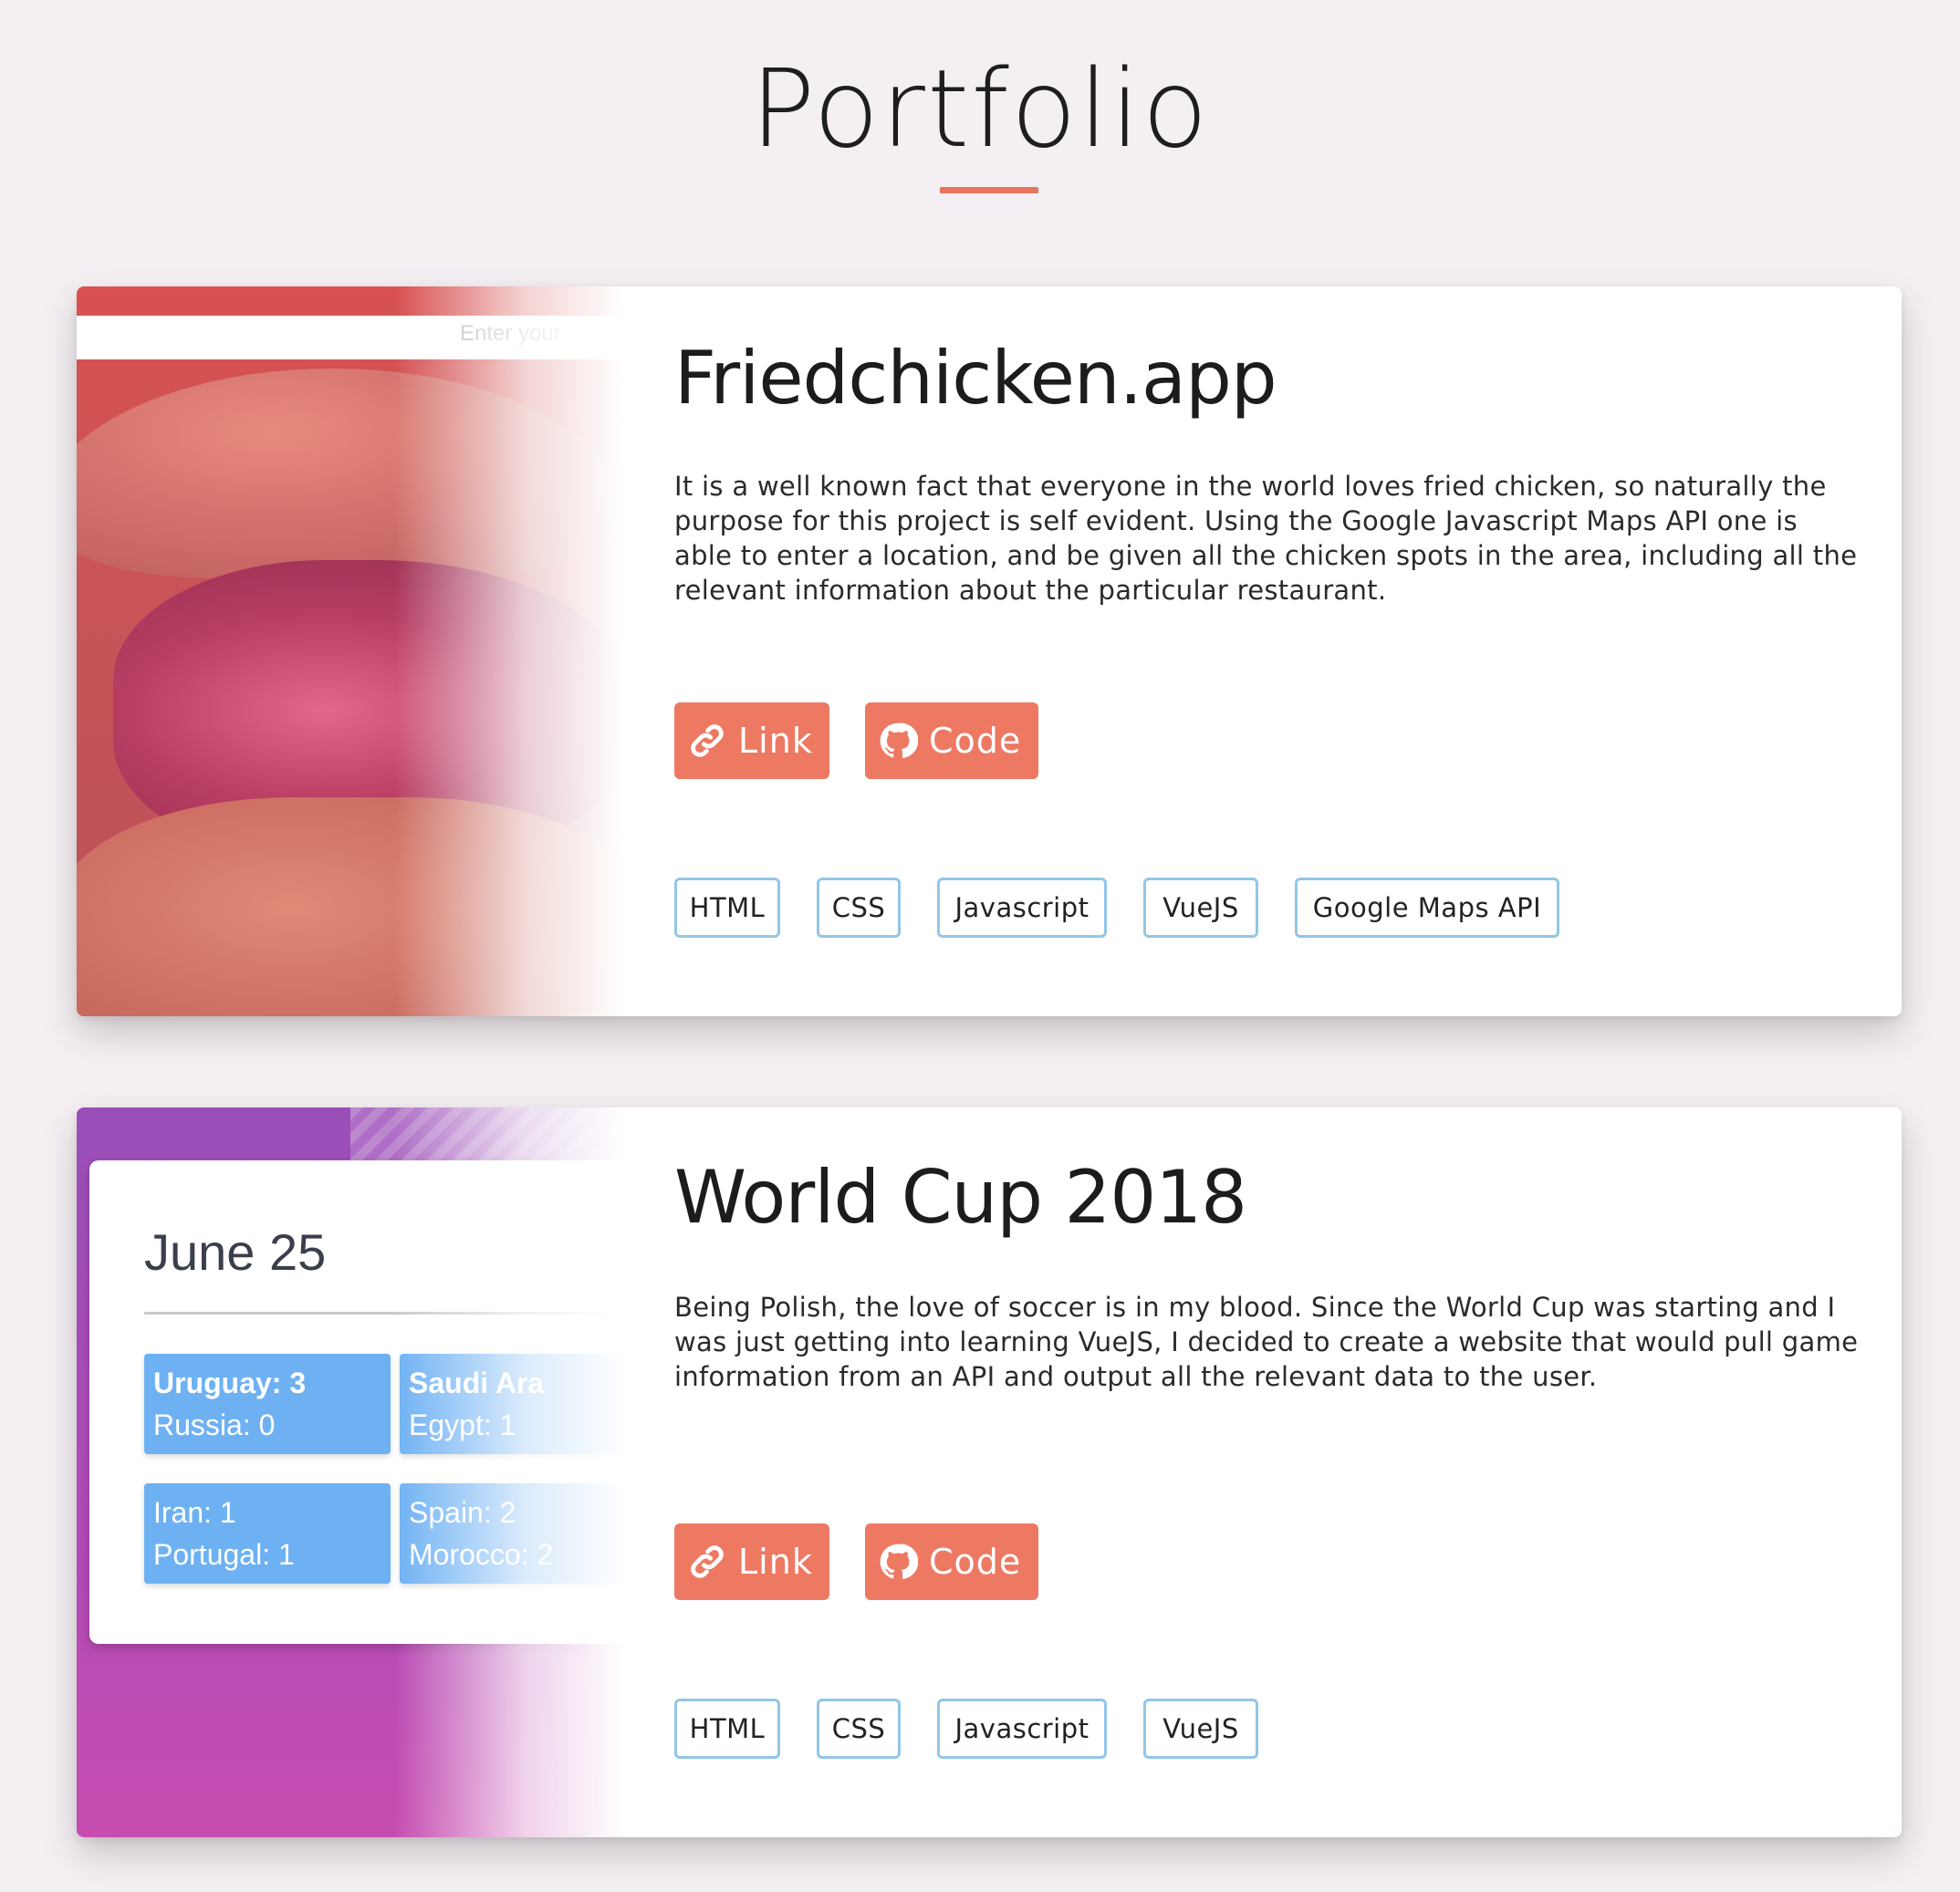 Image resolution: width=1960 pixels, height=1892 pixels. I want to click on decorative-pattern, so click(487, 1134).